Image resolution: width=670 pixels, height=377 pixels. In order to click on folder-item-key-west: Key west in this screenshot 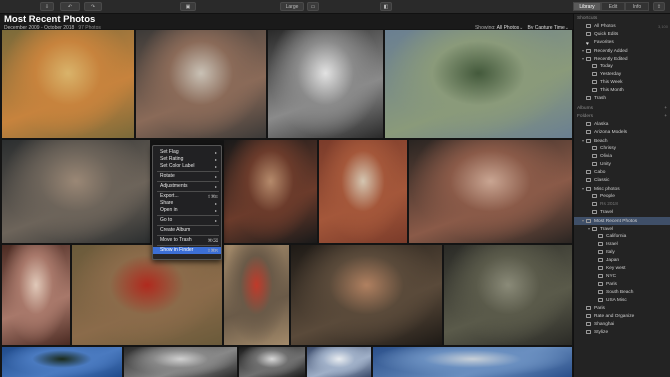, I will do `click(622, 269)`.